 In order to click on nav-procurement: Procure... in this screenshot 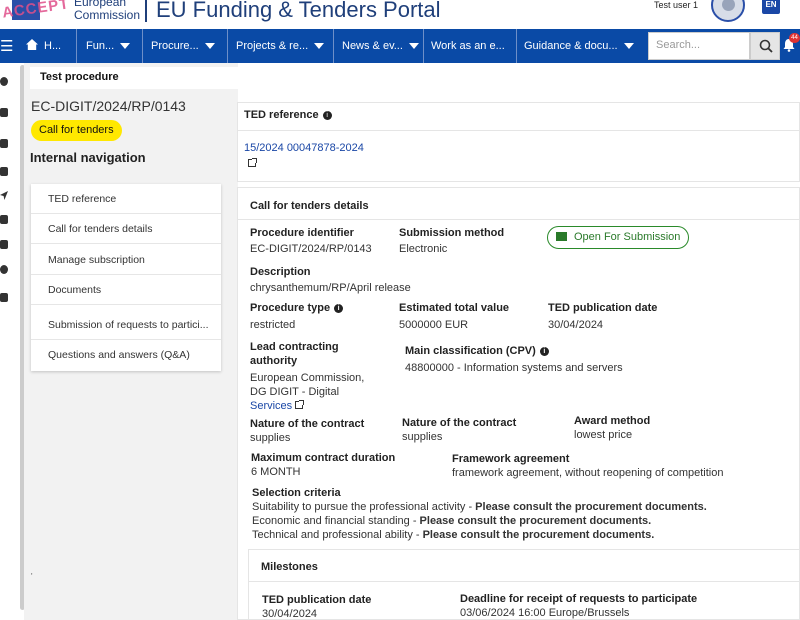, I will do `click(183, 46)`.